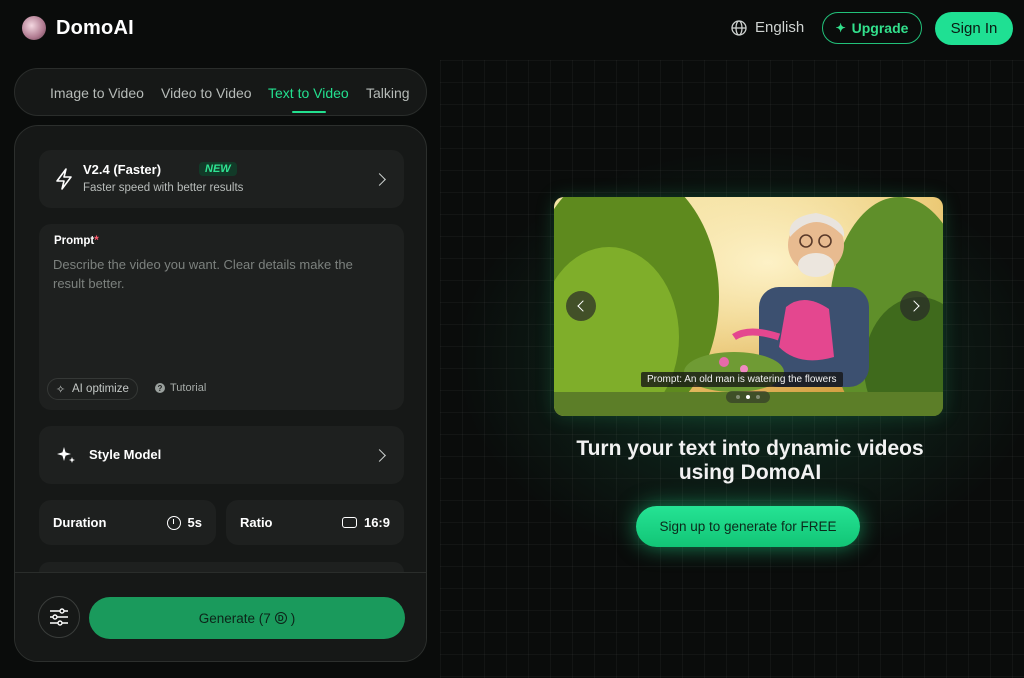 The width and height of the screenshot is (1024, 678). What do you see at coordinates (76, 241) in the screenshot?
I see `prompt-label: Prompt*` at bounding box center [76, 241].